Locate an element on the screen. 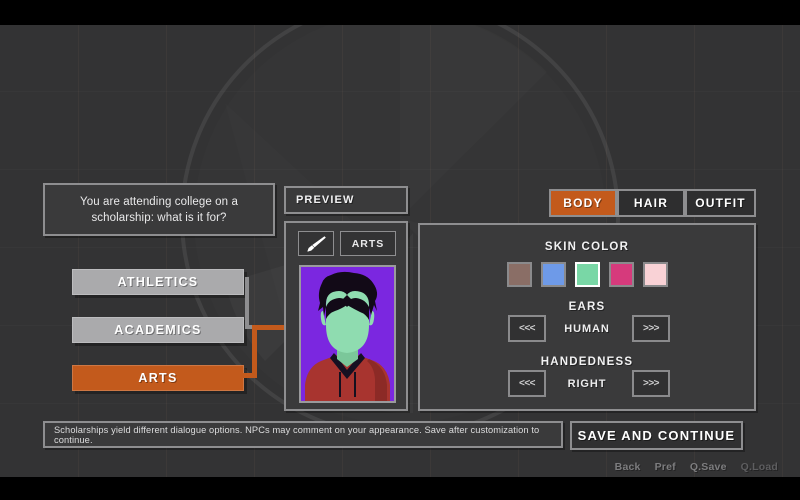 The image size is (800, 500). choice-label: ATHLETICS is located at coordinates (158, 282).